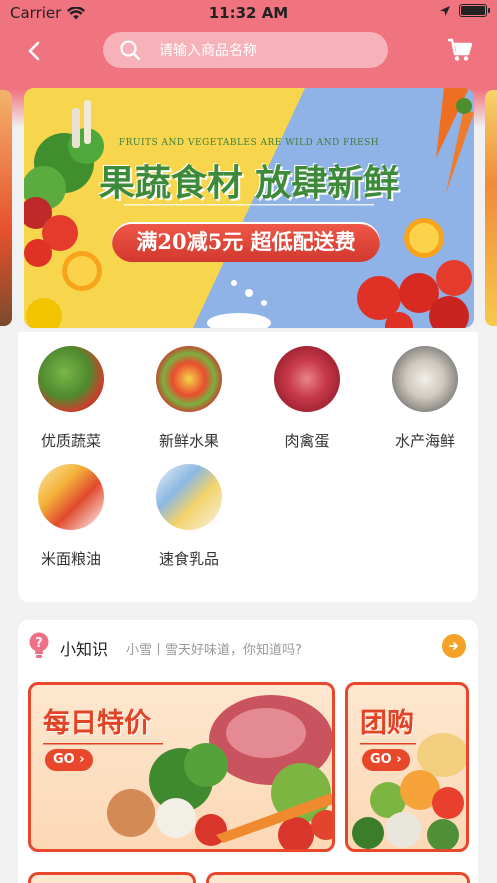 The image size is (497, 883). Describe the element at coordinates (84, 649) in the screenshot. I see `knowledge-title: 小知识` at that location.